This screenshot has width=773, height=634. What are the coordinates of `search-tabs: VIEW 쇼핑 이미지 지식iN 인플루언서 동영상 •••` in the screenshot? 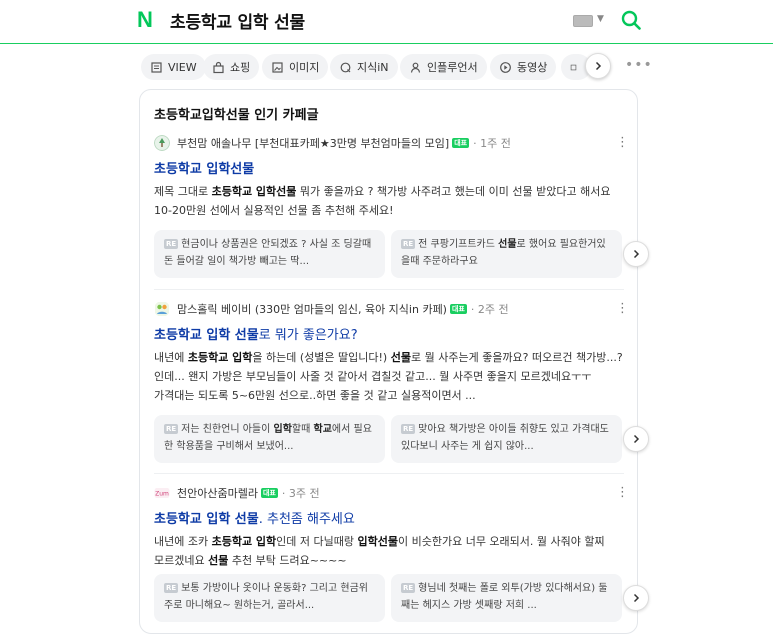 It's located at (386, 67).